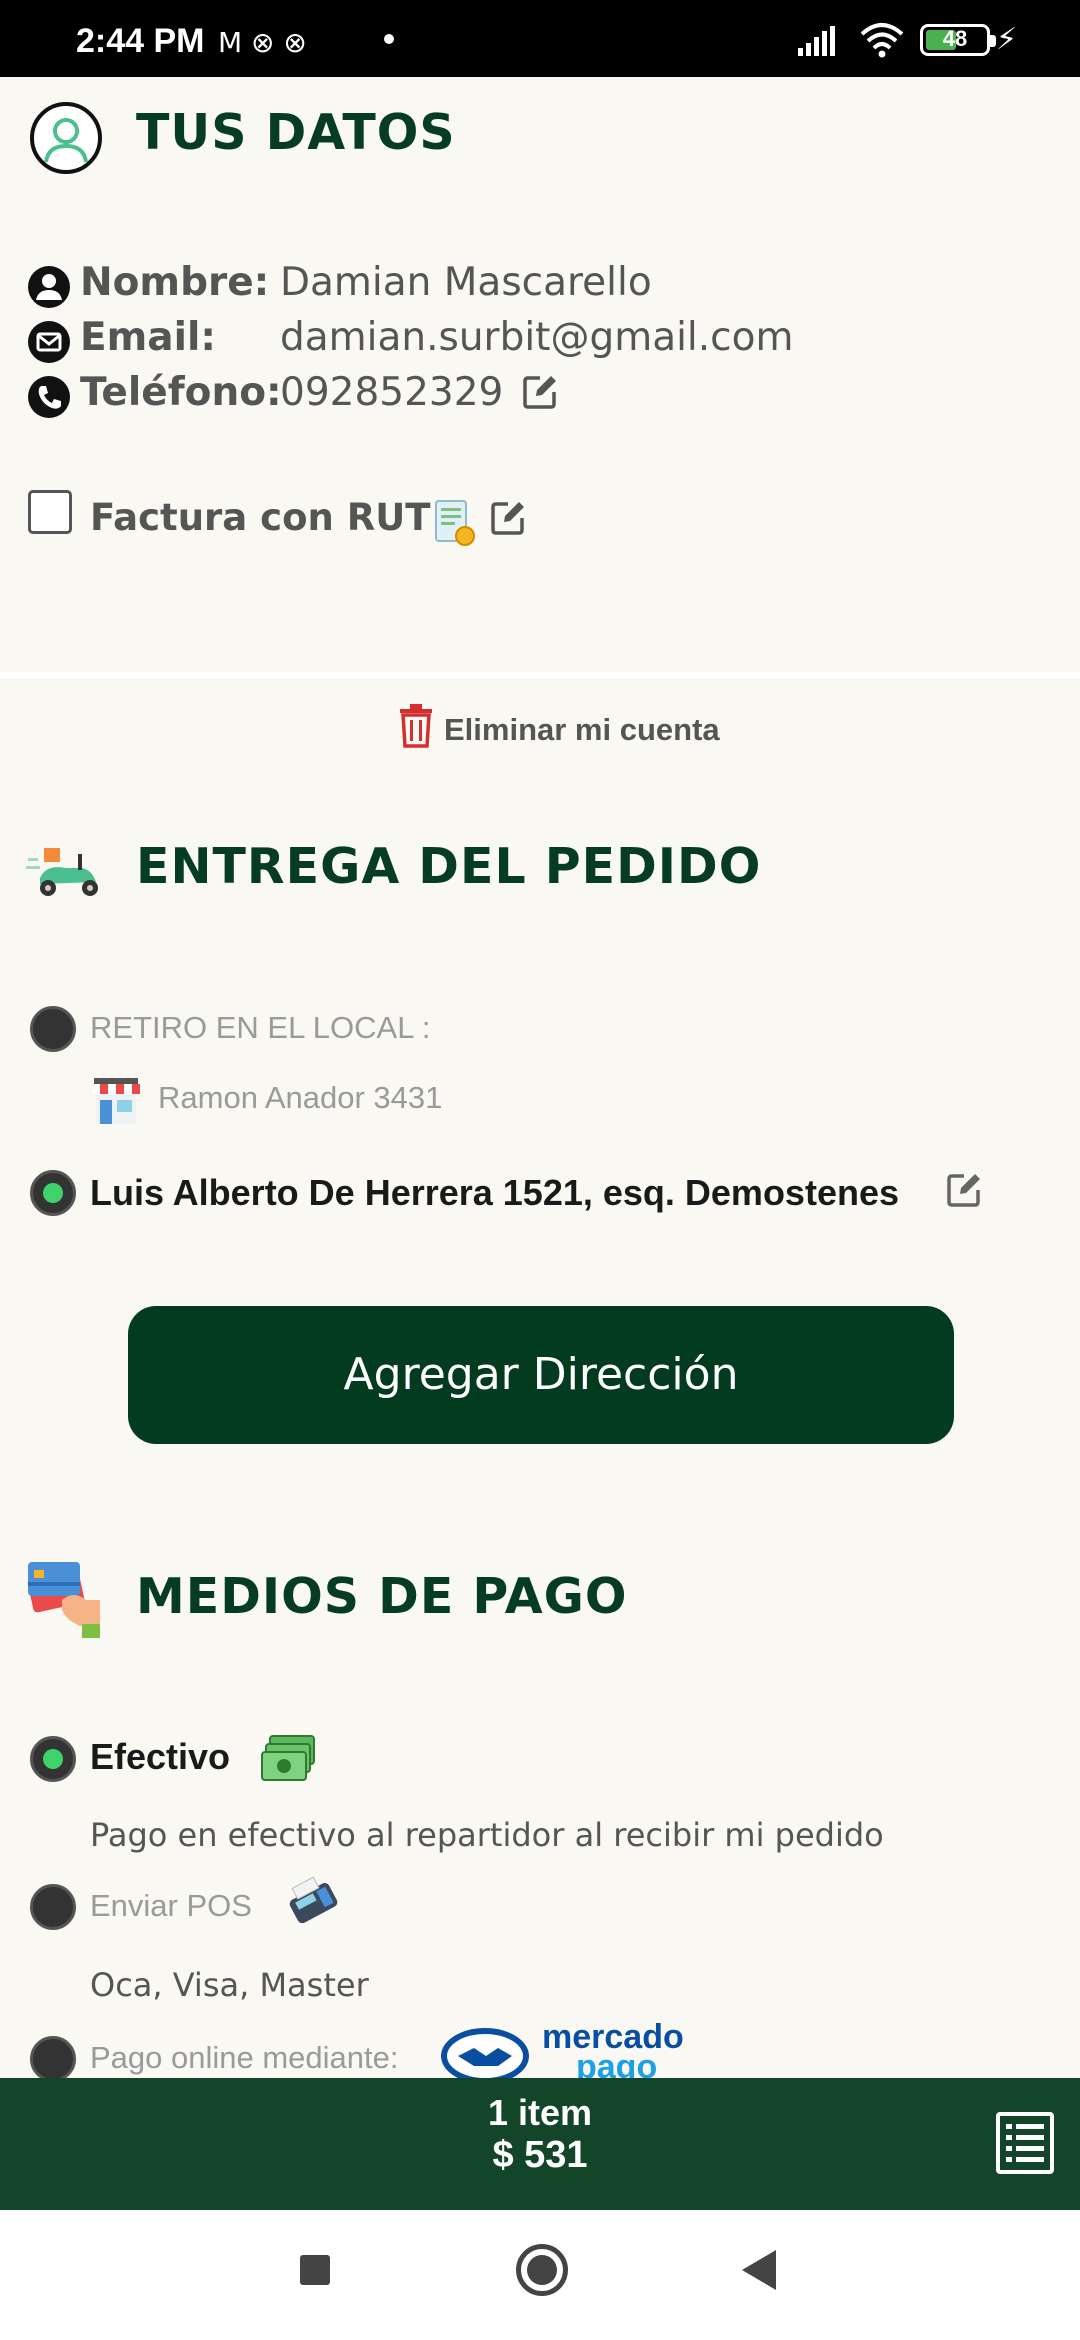 The image size is (1080, 2340). What do you see at coordinates (540, 392) in the screenshot?
I see `edit-phone-icon` at bounding box center [540, 392].